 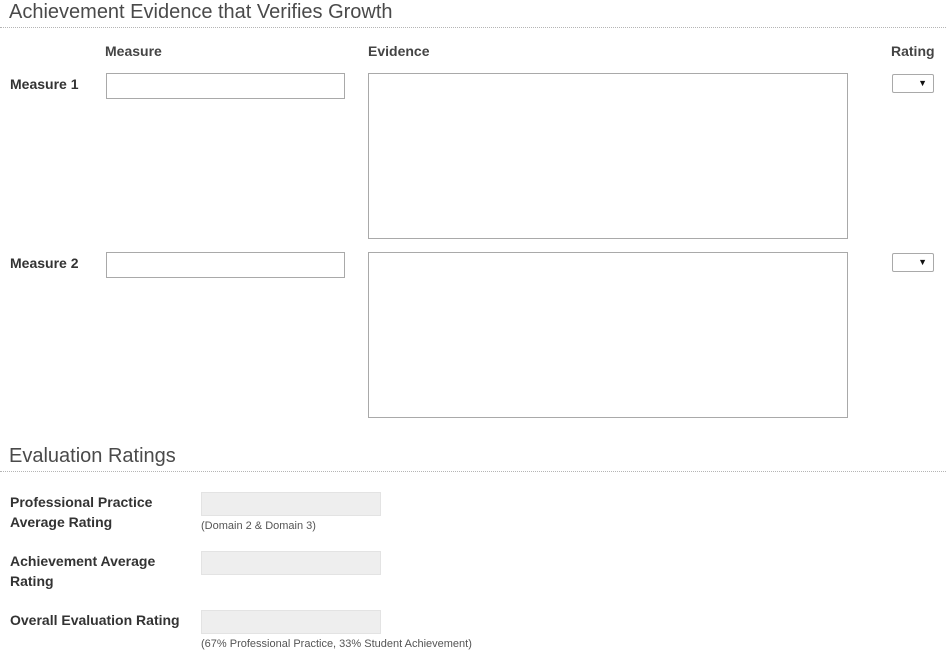 What do you see at coordinates (225, 265) in the screenshot?
I see `measure-2-input` at bounding box center [225, 265].